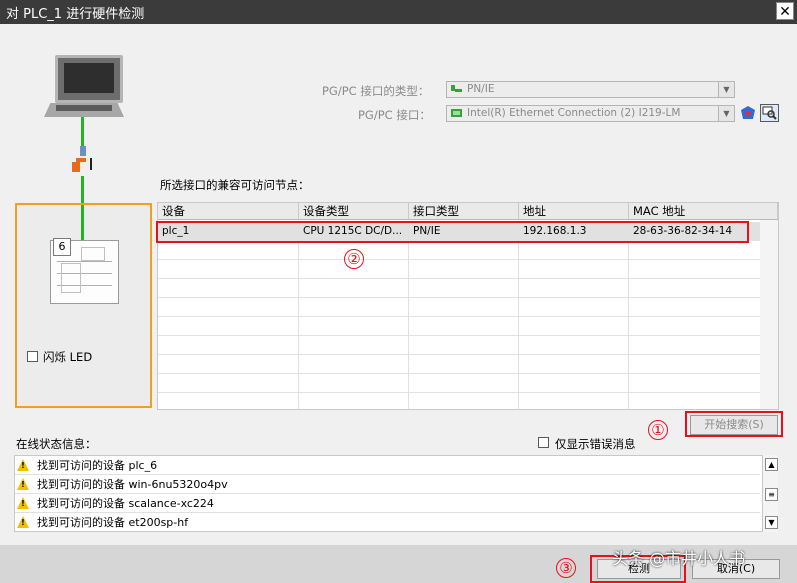  What do you see at coordinates (376, 91) in the screenshot?
I see `pgpc-type-label: PG/PC 接口的类型：` at bounding box center [376, 91].